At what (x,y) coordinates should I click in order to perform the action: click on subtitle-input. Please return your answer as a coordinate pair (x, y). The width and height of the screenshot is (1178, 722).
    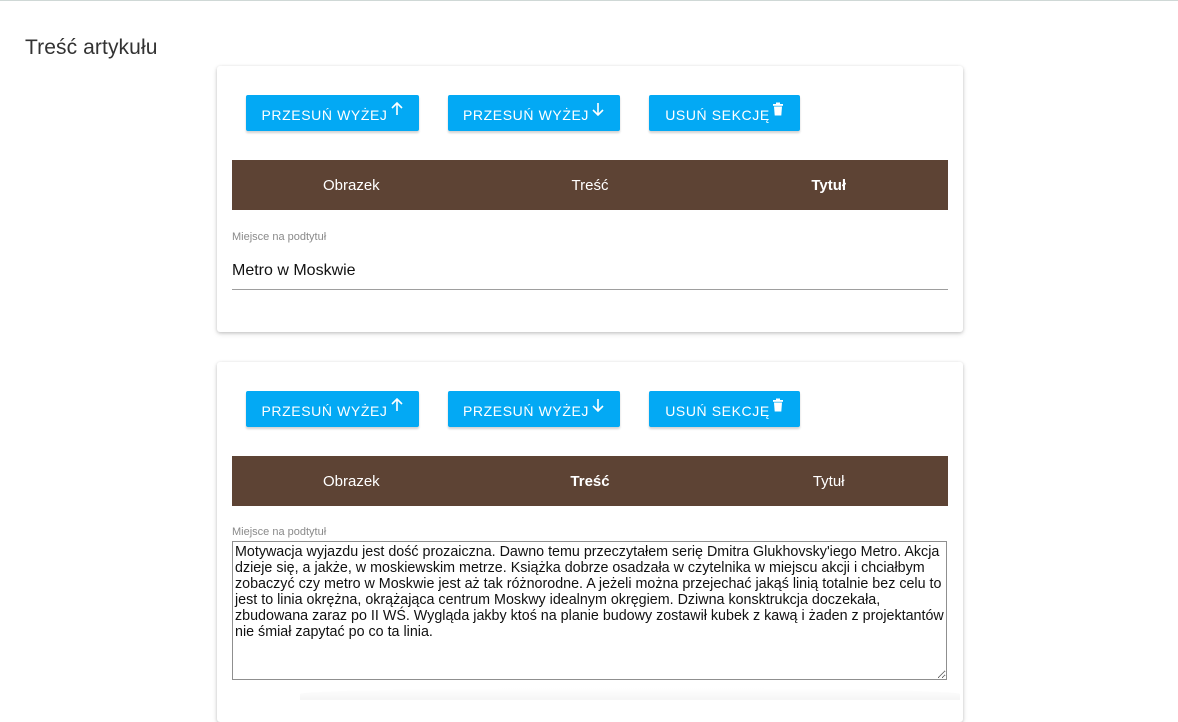
    Looking at the image, I should click on (590, 271).